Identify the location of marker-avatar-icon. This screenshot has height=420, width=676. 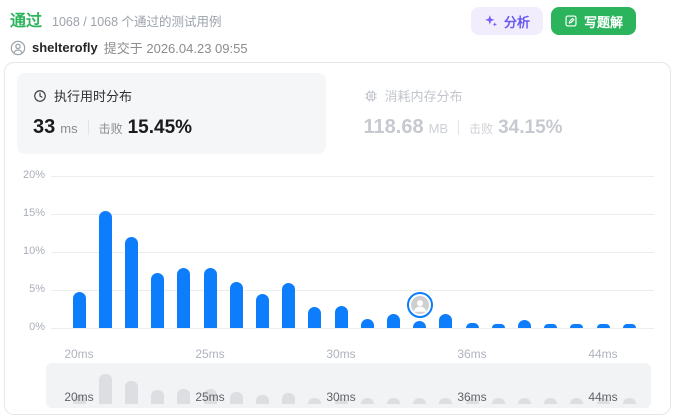
(419, 305).